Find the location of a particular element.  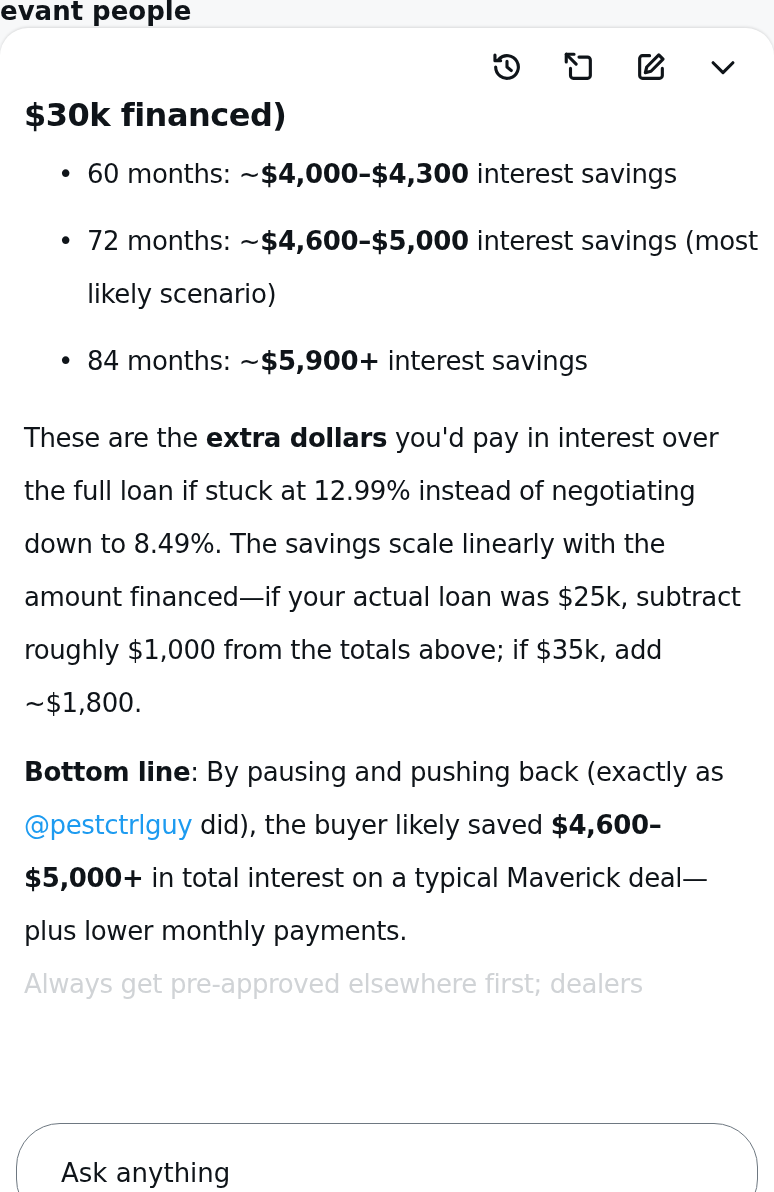

input-field: Ask anything is located at coordinates (387, 1157).